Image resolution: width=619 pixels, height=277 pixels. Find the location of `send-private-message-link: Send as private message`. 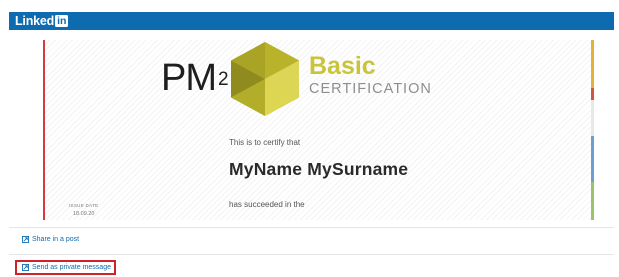

send-private-message-link: Send as private message is located at coordinates (66, 267).